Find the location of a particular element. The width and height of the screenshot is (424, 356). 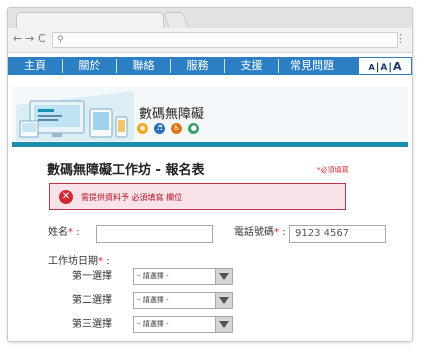

devices-illustration is located at coordinates (75, 116).